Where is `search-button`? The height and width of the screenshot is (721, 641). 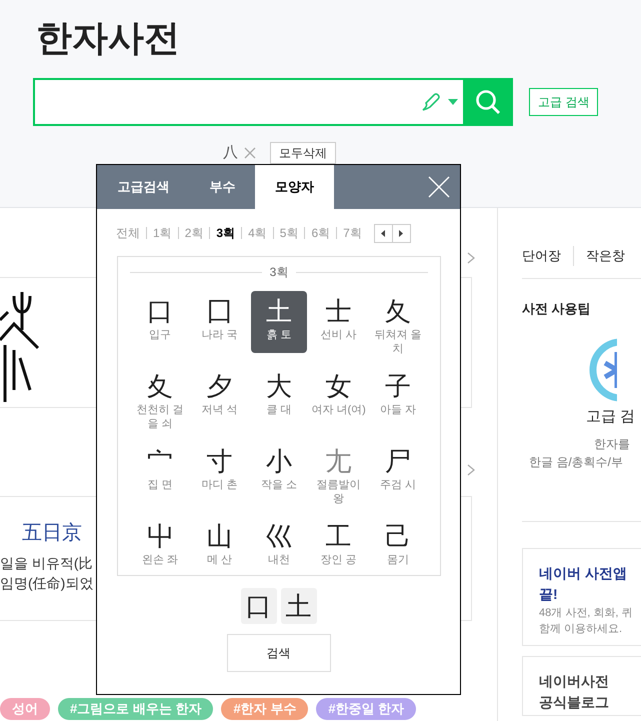
search-button is located at coordinates (488, 102).